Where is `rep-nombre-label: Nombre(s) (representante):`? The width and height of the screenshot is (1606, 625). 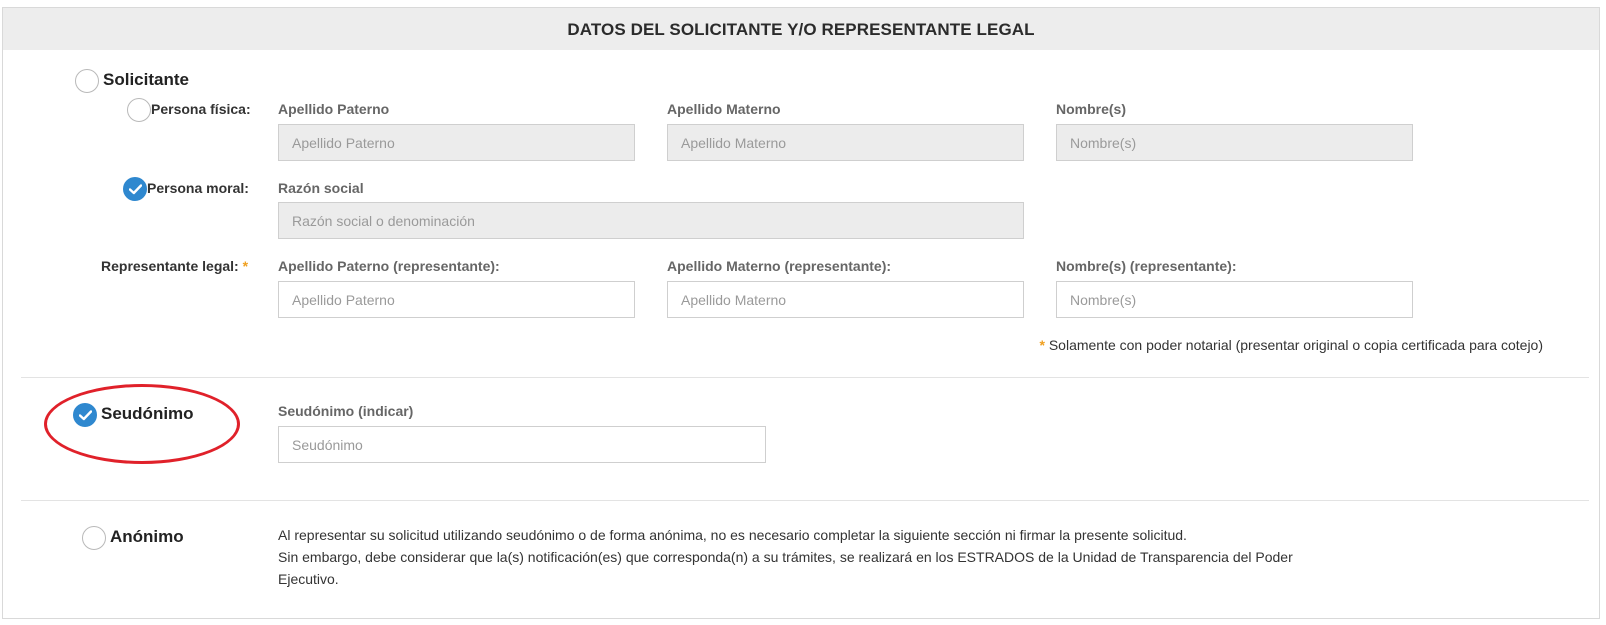 rep-nombre-label: Nombre(s) (representante): is located at coordinates (1146, 266).